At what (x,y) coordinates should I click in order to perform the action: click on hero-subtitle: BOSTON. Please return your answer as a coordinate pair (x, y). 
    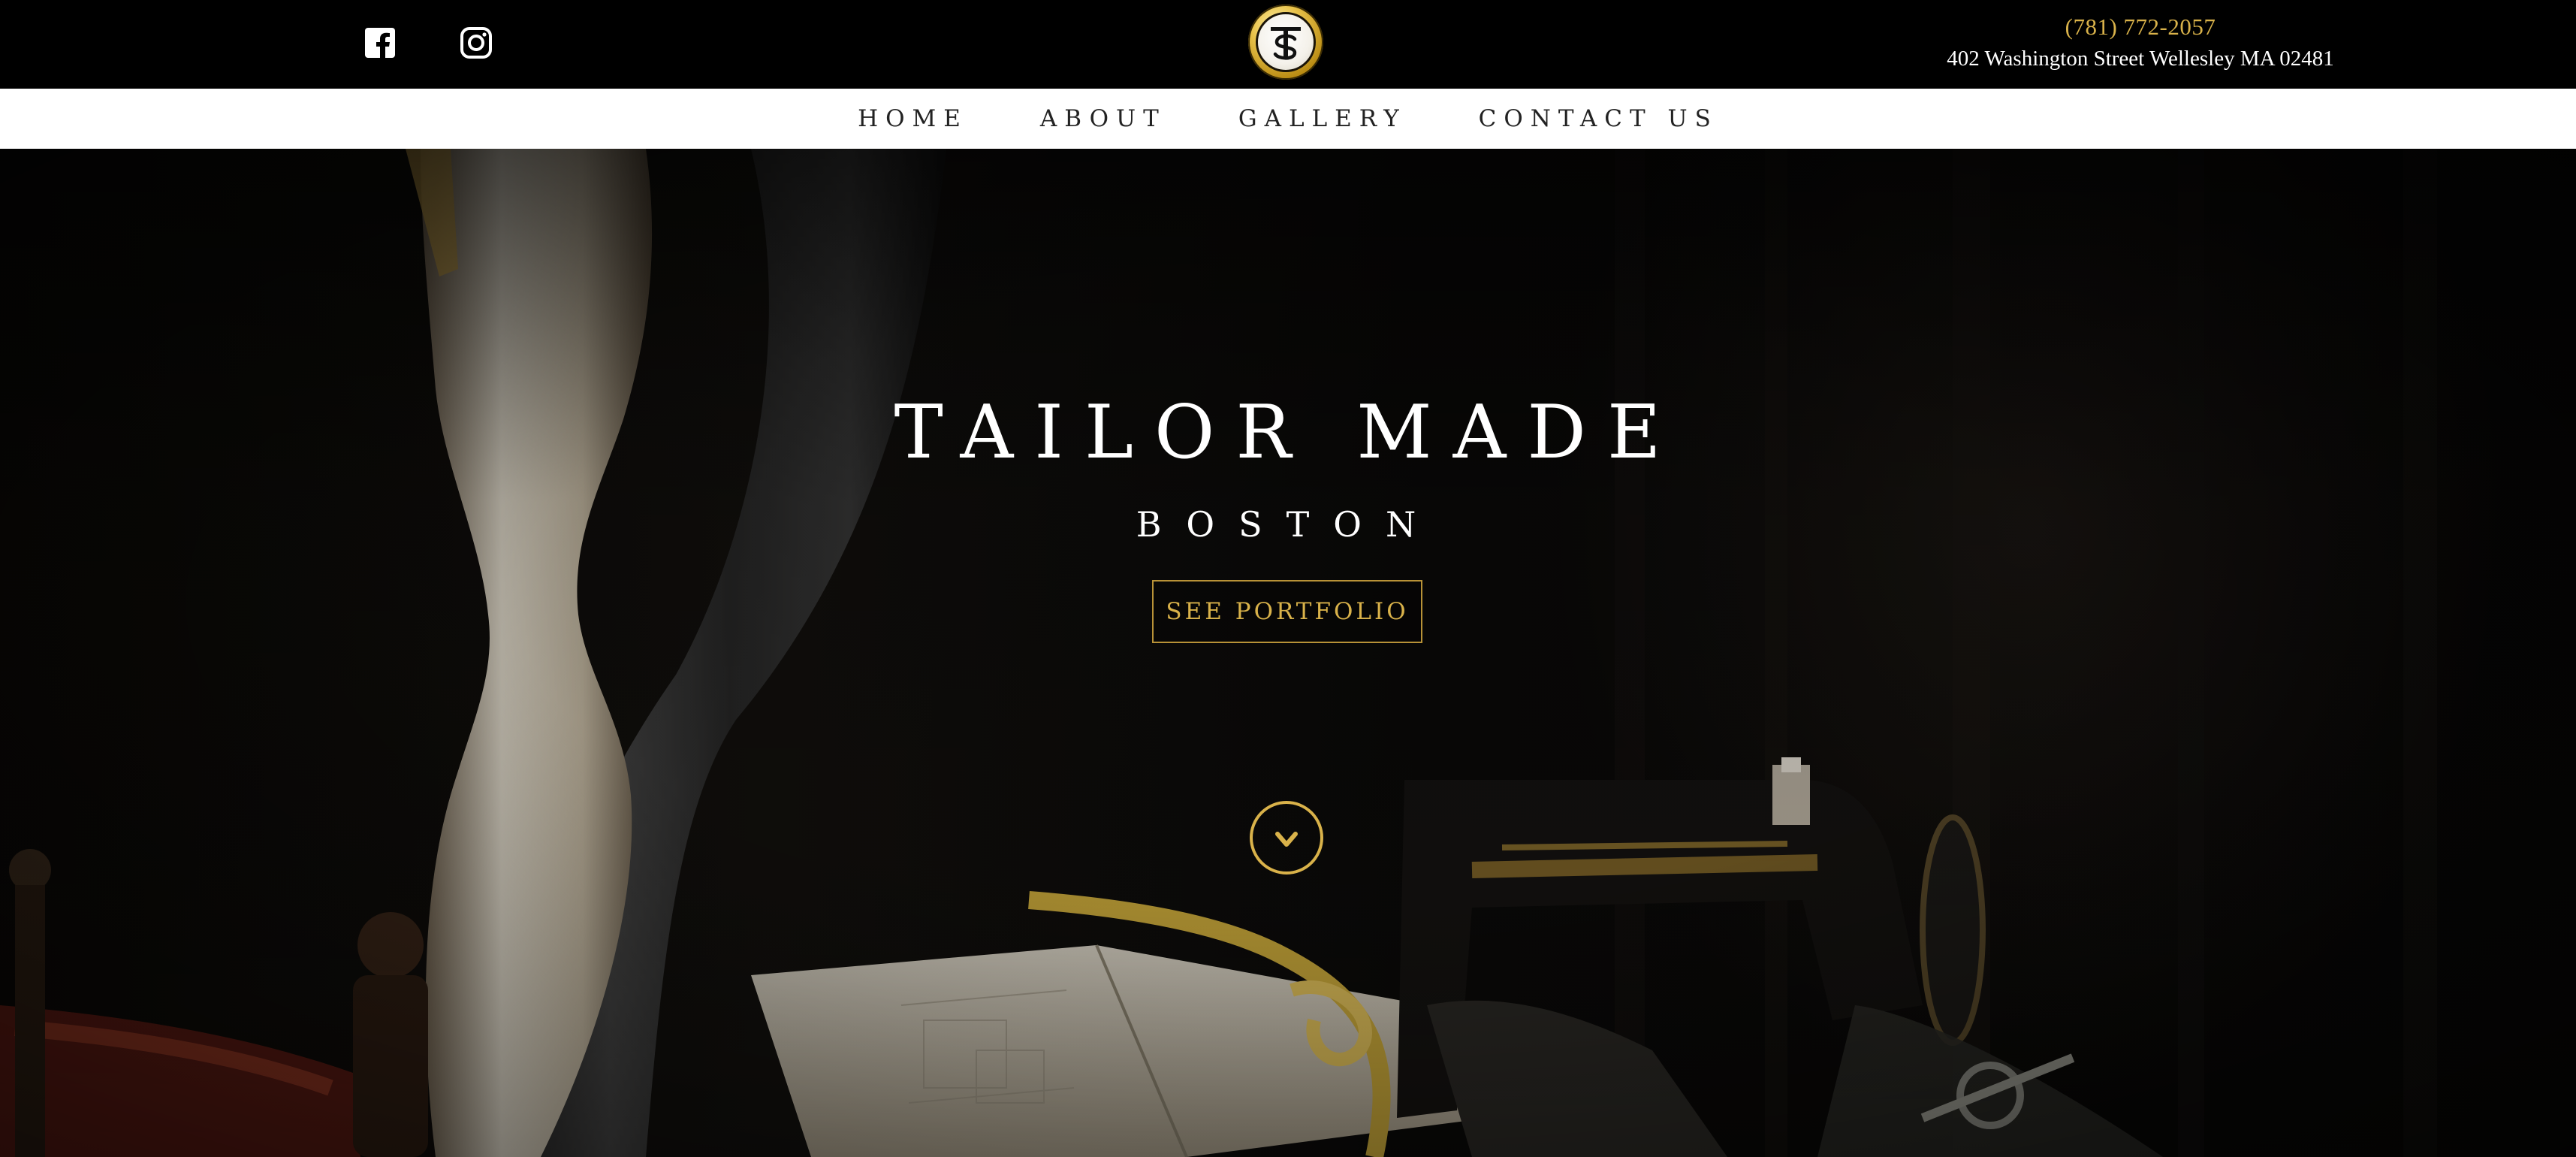
    Looking at the image, I should click on (1288, 524).